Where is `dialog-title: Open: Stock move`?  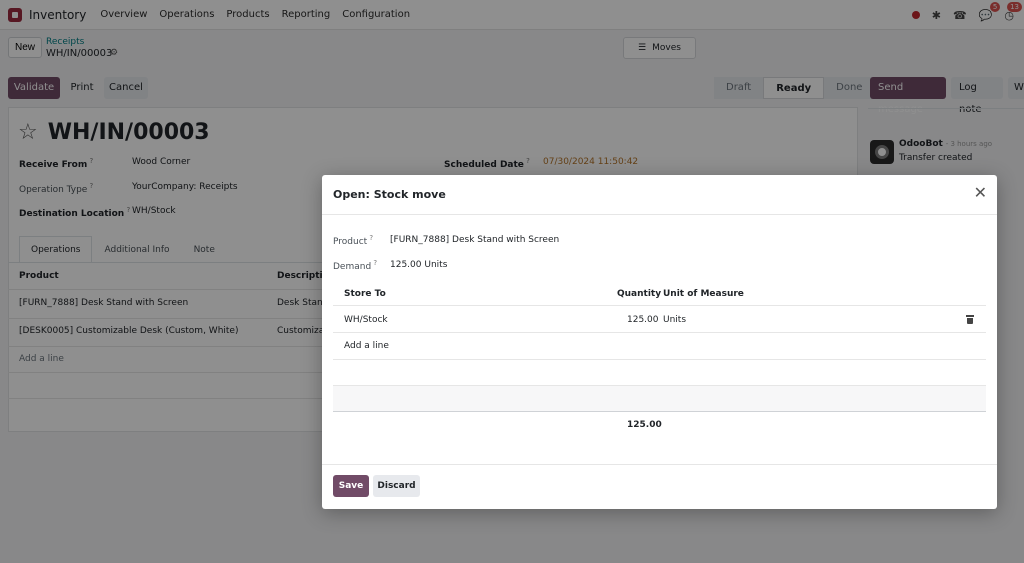
dialog-title: Open: Stock move is located at coordinates (389, 194).